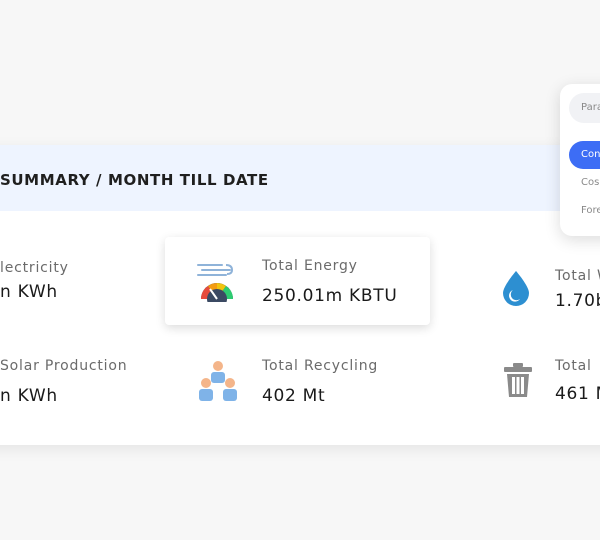 The image size is (600, 540). Describe the element at coordinates (320, 366) in the screenshot. I see `metric-label: Total Recycling` at that location.